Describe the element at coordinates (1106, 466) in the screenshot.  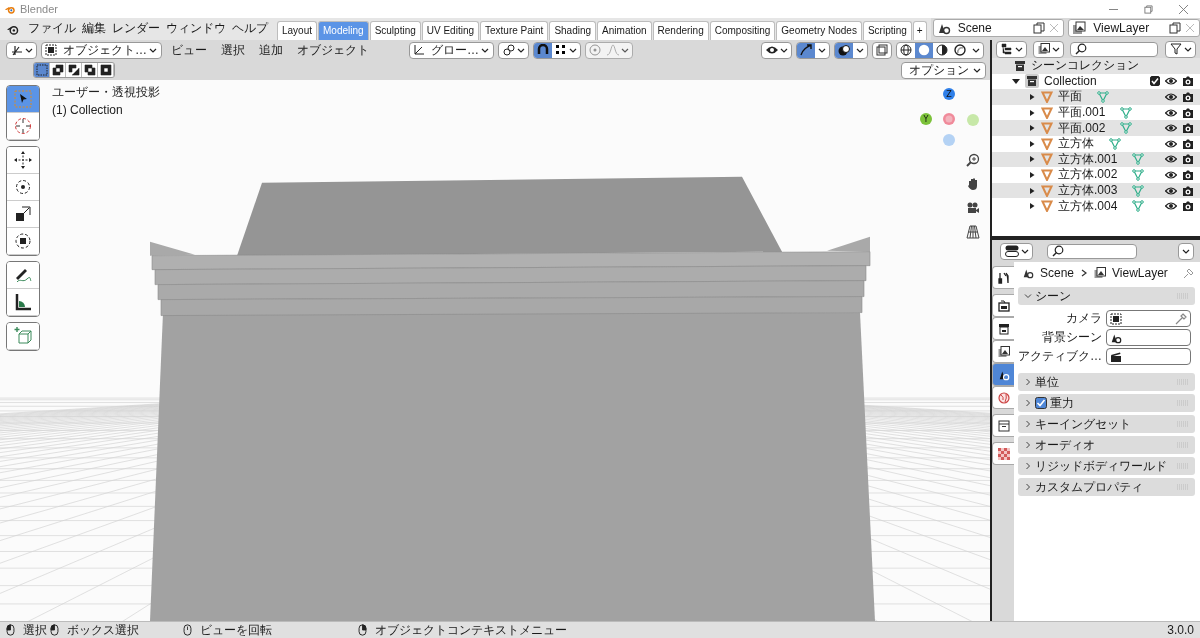
I see `panel-header: リジッドボディワールド` at that location.